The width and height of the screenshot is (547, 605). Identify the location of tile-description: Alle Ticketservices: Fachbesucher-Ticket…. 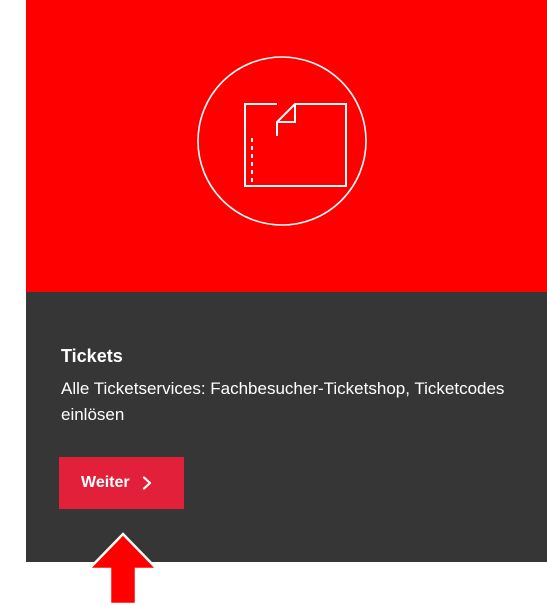
(283, 401).